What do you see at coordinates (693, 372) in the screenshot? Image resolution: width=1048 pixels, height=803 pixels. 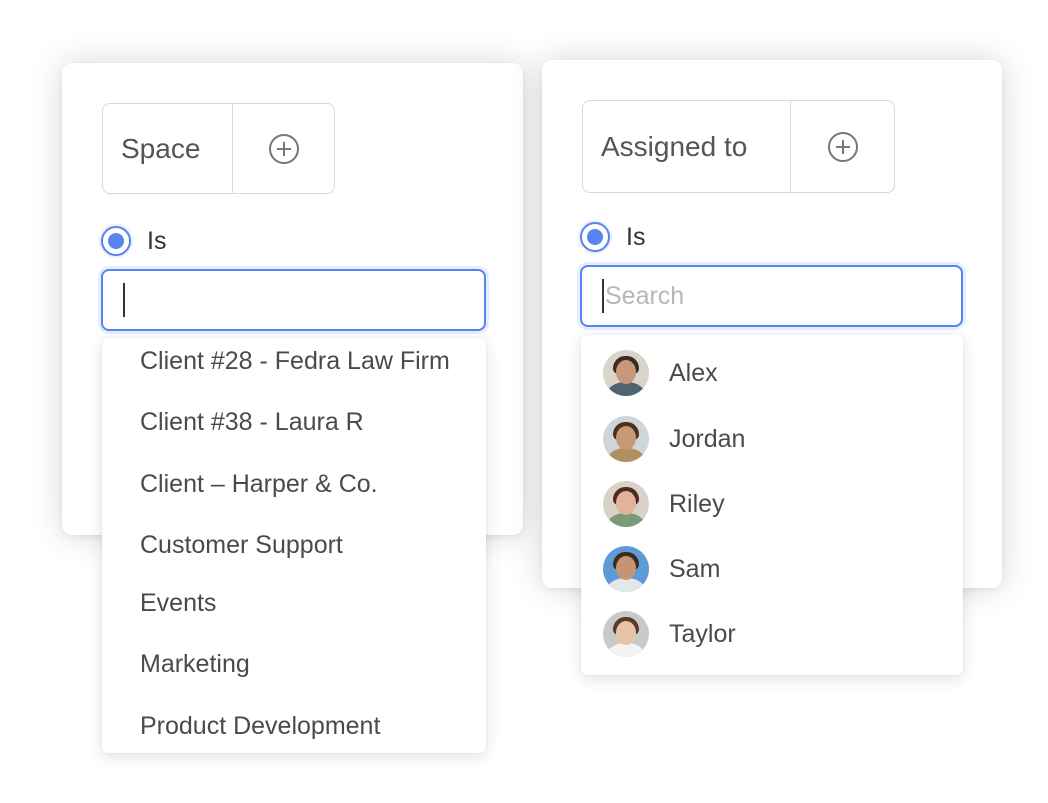 I see `assignee-name: Alex` at bounding box center [693, 372].